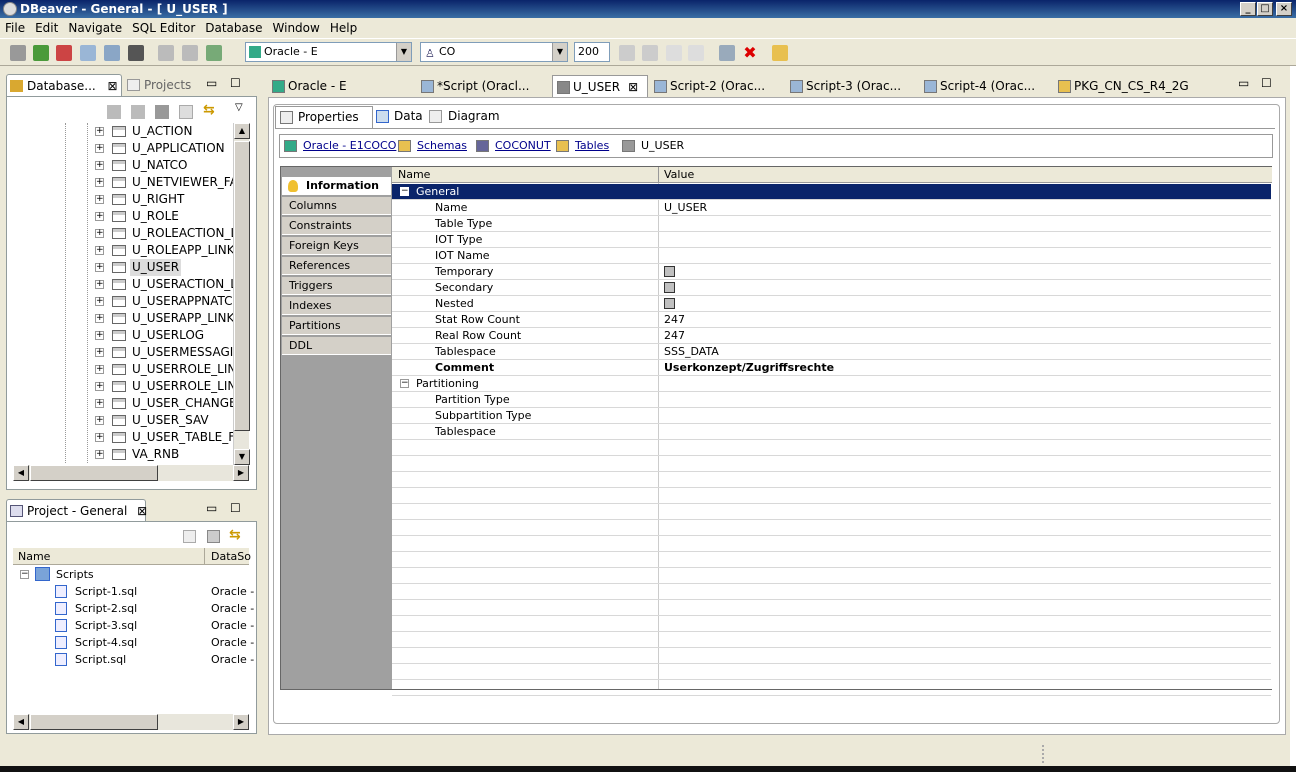 Image resolution: width=1296 pixels, height=772 pixels. I want to click on close-button: ×, so click(1284, 9).